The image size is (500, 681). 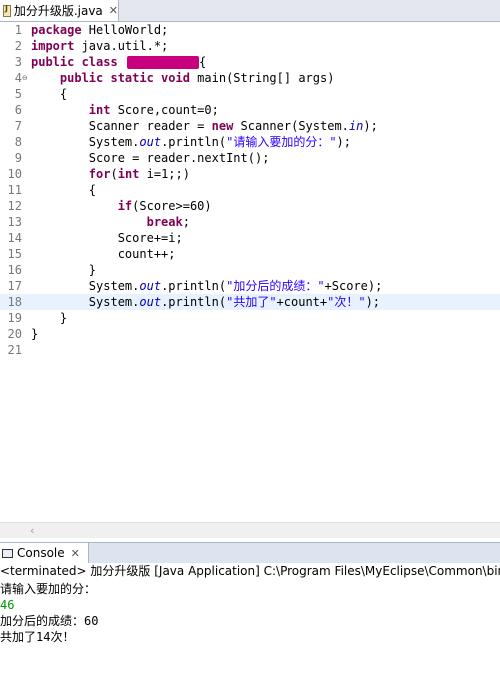 What do you see at coordinates (14, 206) in the screenshot?
I see `line-number: 12` at bounding box center [14, 206].